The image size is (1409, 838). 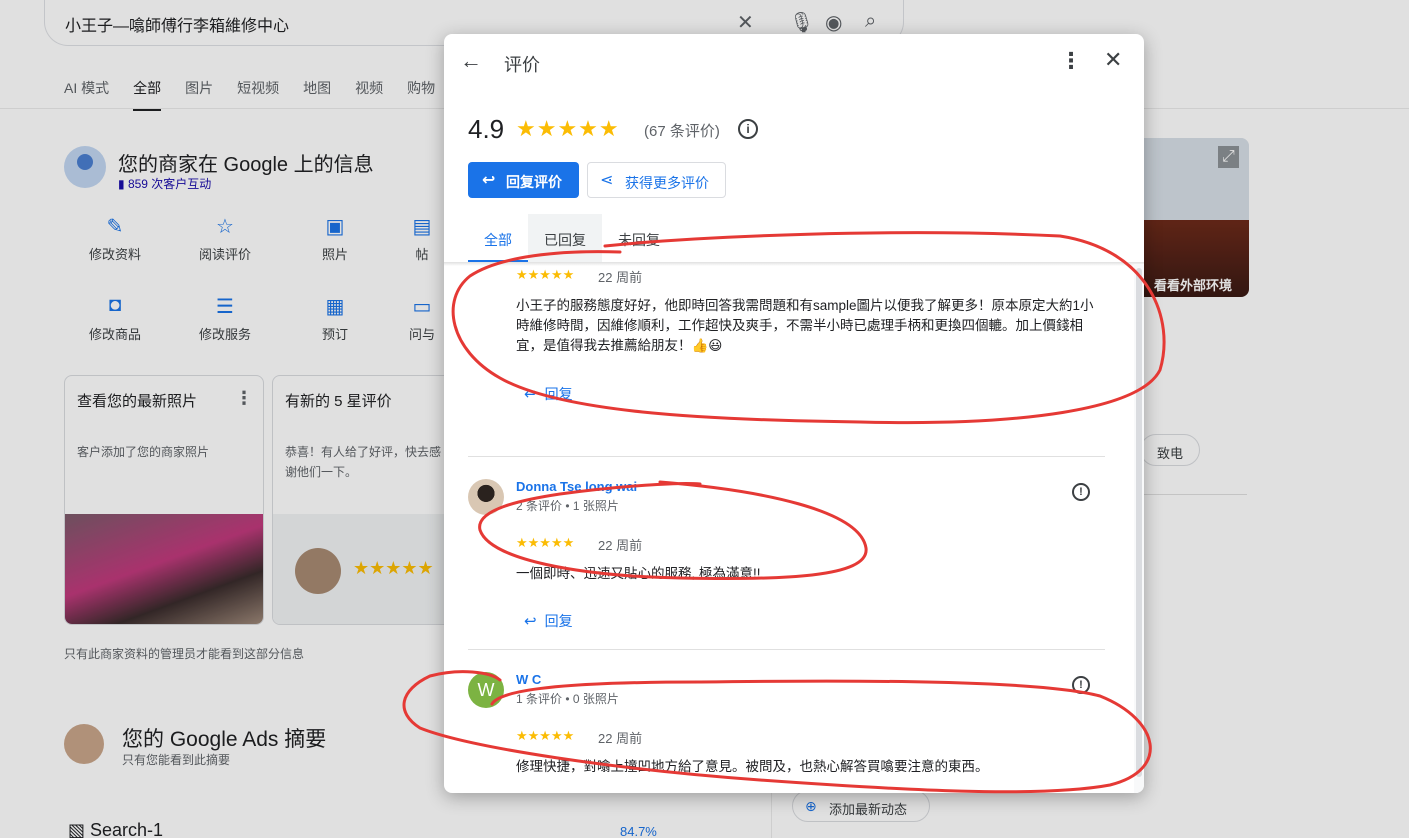 What do you see at coordinates (1139, 522) in the screenshot?
I see `scrollbar-thumb` at bounding box center [1139, 522].